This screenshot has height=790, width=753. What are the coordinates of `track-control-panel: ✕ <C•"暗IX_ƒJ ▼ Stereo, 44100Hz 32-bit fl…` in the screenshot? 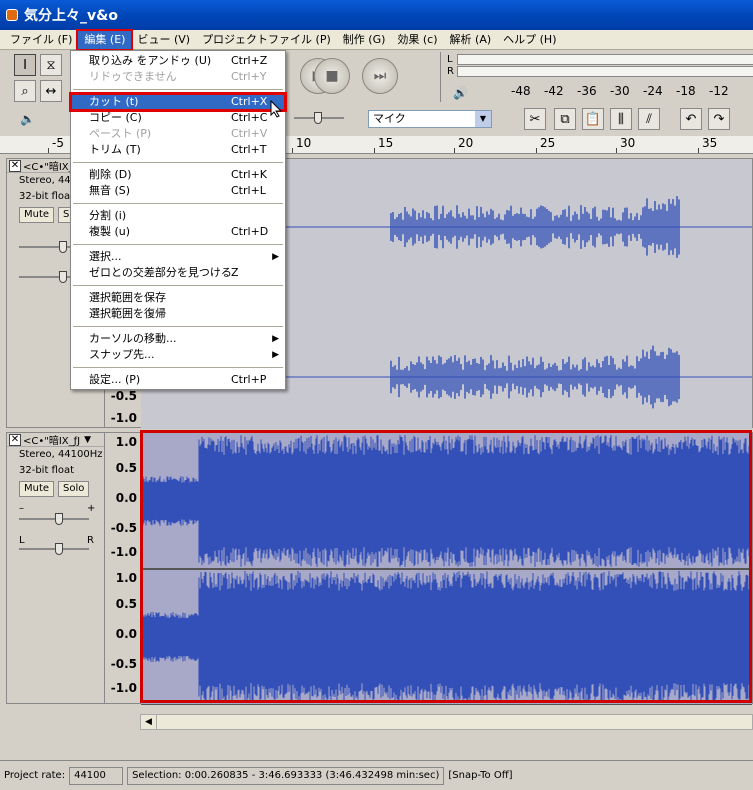 It's located at (56, 568).